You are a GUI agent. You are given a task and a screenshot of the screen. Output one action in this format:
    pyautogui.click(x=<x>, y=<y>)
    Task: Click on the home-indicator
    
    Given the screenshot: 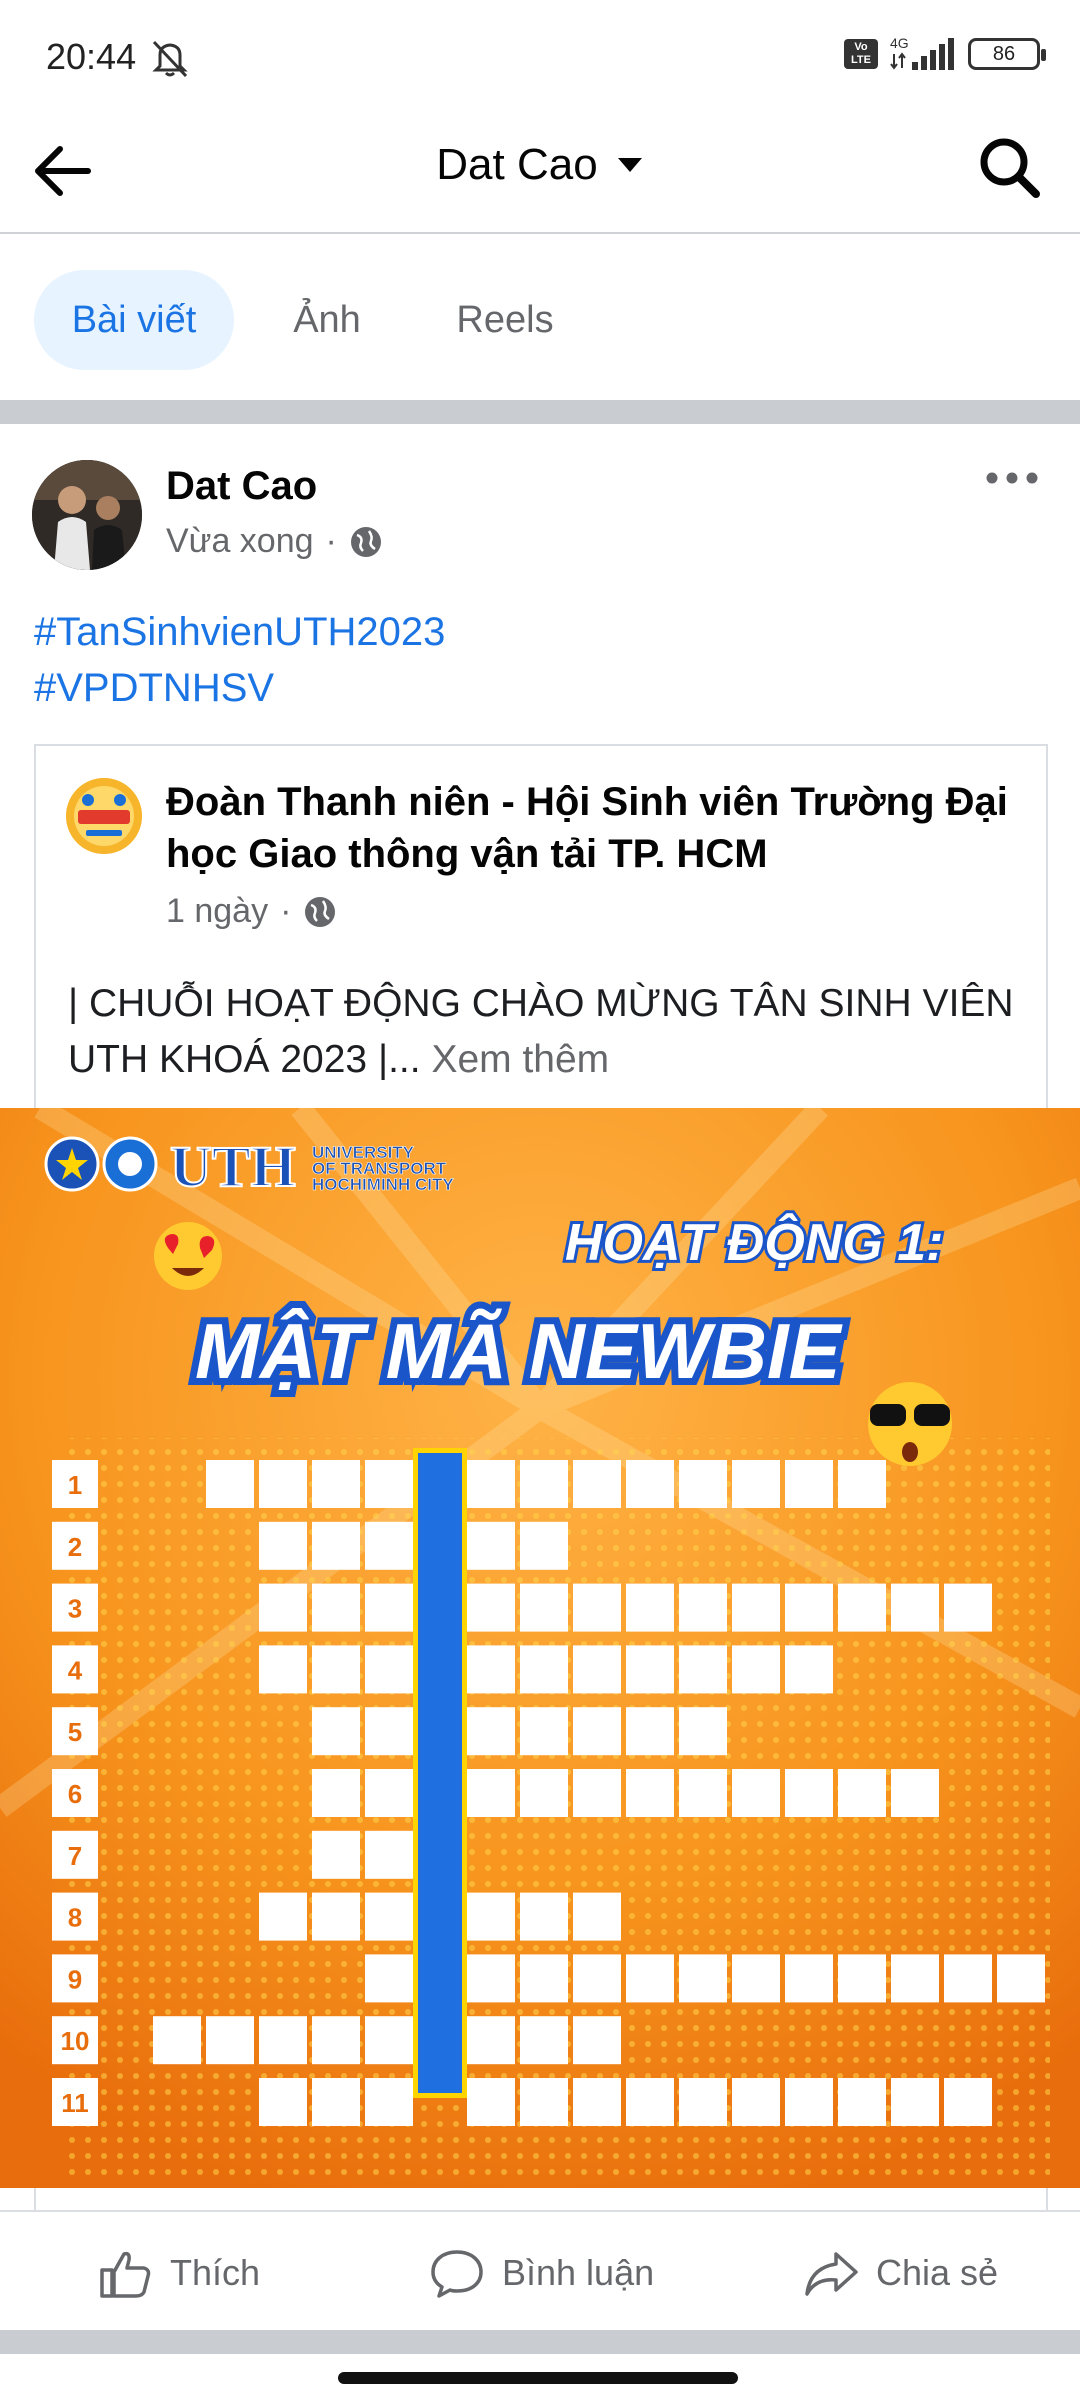 What is the action you would take?
    pyautogui.click(x=538, y=2378)
    